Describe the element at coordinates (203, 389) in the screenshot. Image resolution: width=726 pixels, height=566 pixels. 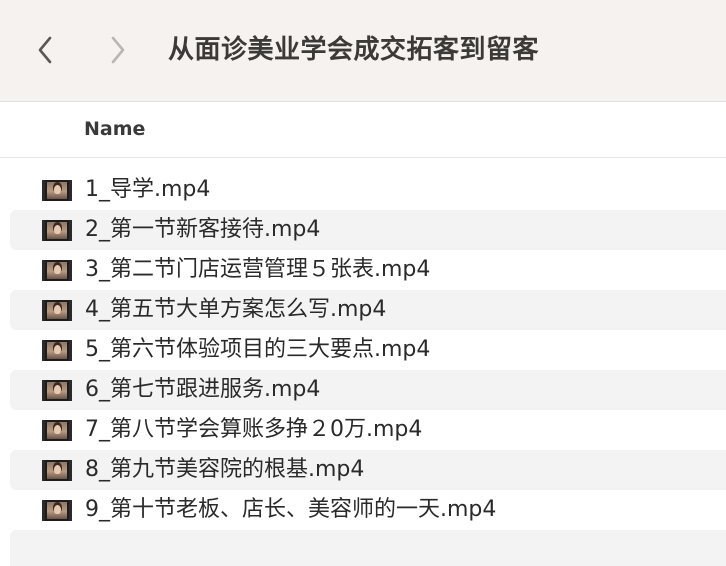
I see `file-name: 6_第七节跟进服务.mp4` at that location.